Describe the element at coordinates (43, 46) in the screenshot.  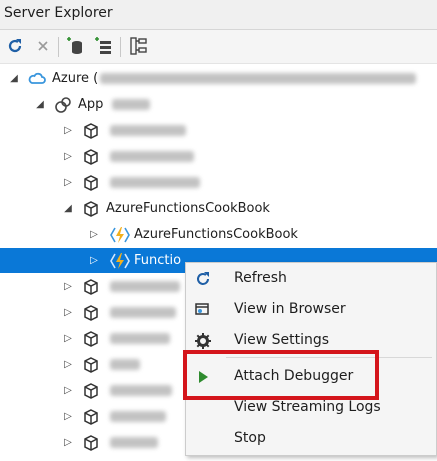
I see `stop-icon` at that location.